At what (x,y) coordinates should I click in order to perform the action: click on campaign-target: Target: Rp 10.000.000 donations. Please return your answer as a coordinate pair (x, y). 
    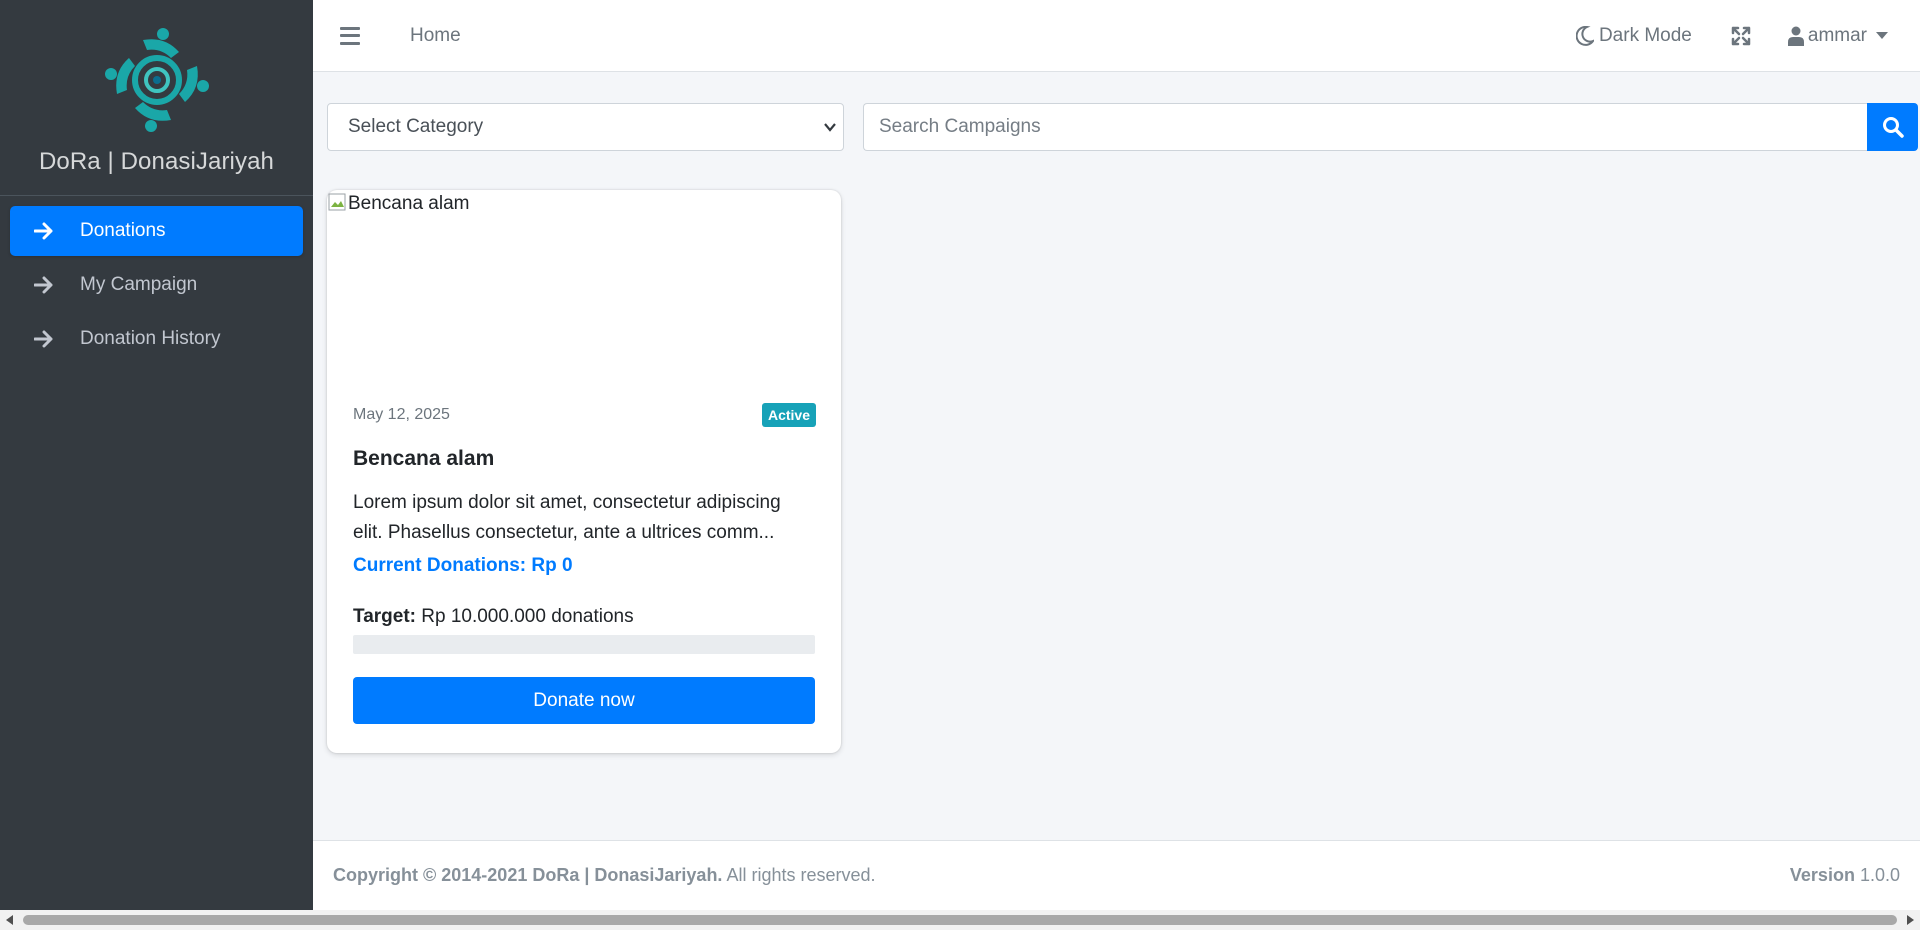
    Looking at the image, I should click on (493, 617).